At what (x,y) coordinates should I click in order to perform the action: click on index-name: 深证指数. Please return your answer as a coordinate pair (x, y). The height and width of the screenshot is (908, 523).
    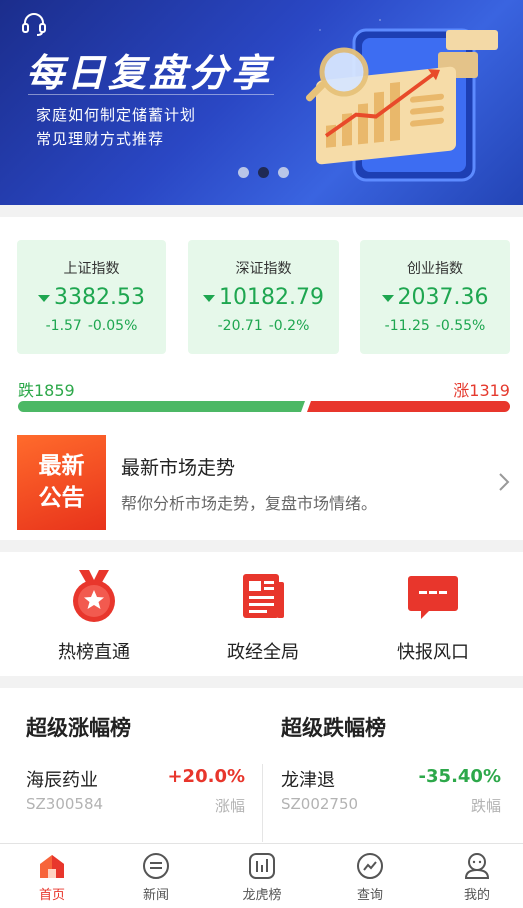
    Looking at the image, I should click on (263, 269).